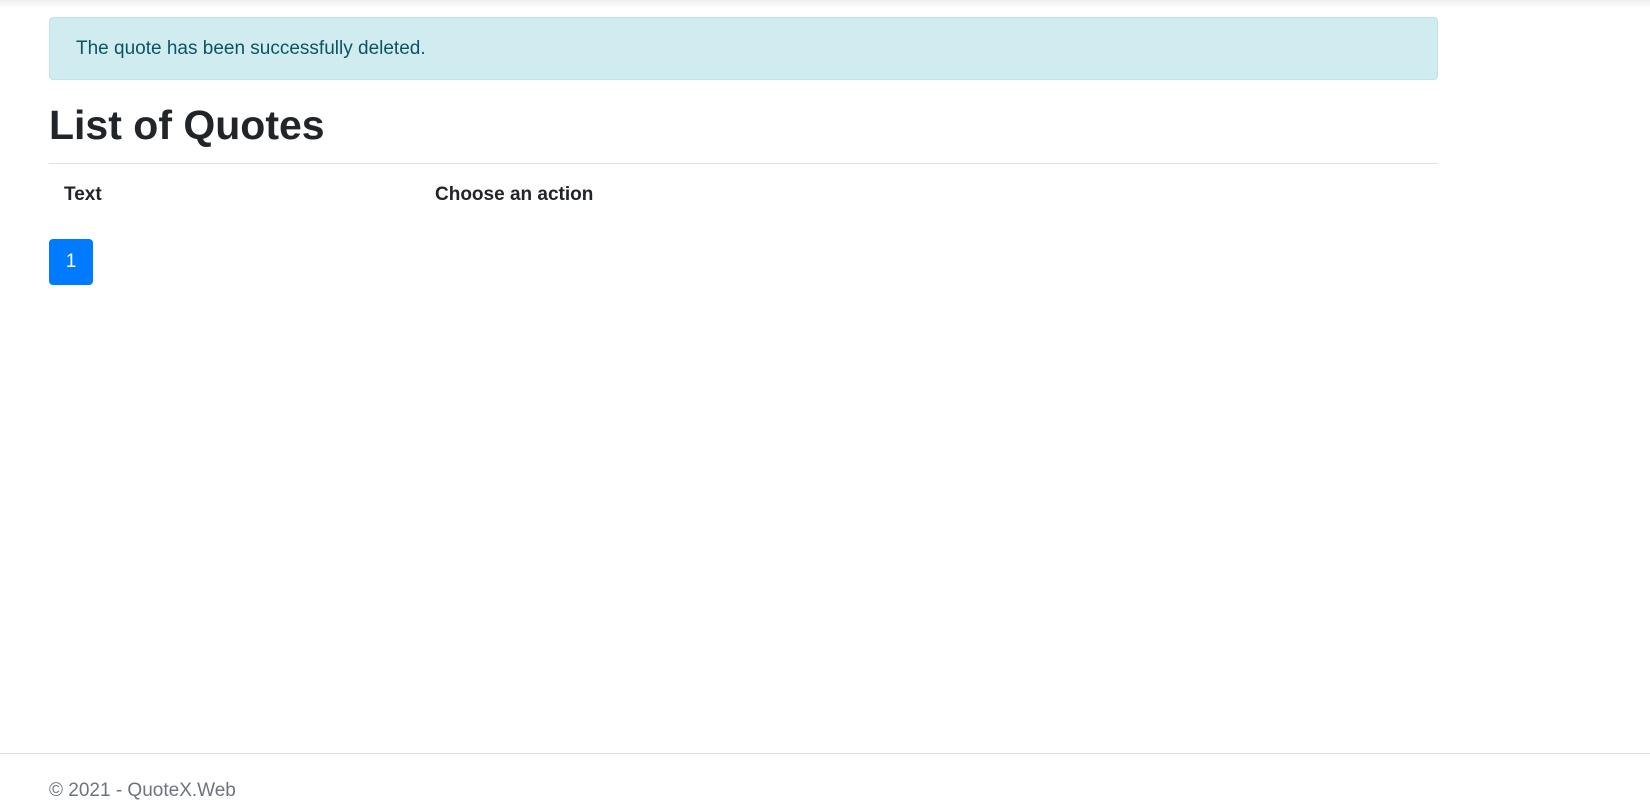 The width and height of the screenshot is (1650, 808). I want to click on navbar-shadow, so click(825, 4).